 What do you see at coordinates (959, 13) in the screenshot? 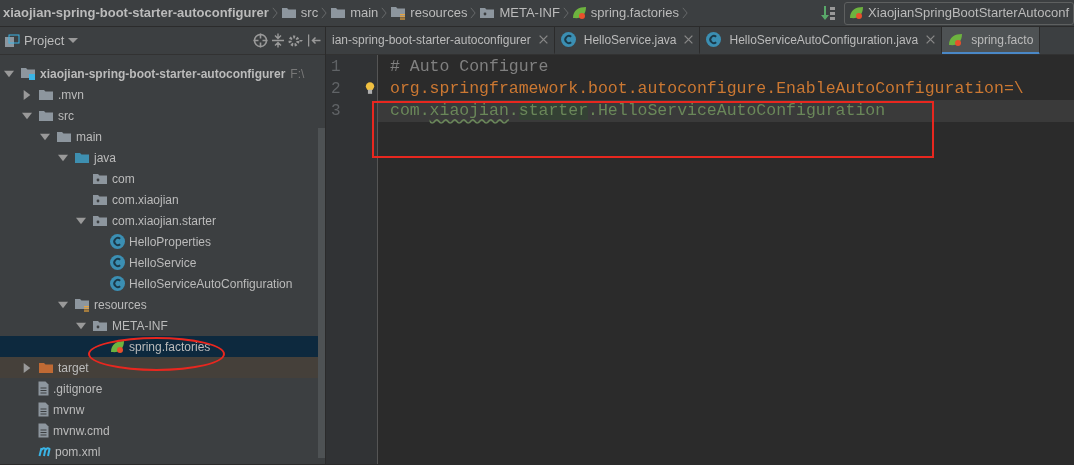
I see `run-configuration: XiaojianSpringBootStarterAutoconf` at bounding box center [959, 13].